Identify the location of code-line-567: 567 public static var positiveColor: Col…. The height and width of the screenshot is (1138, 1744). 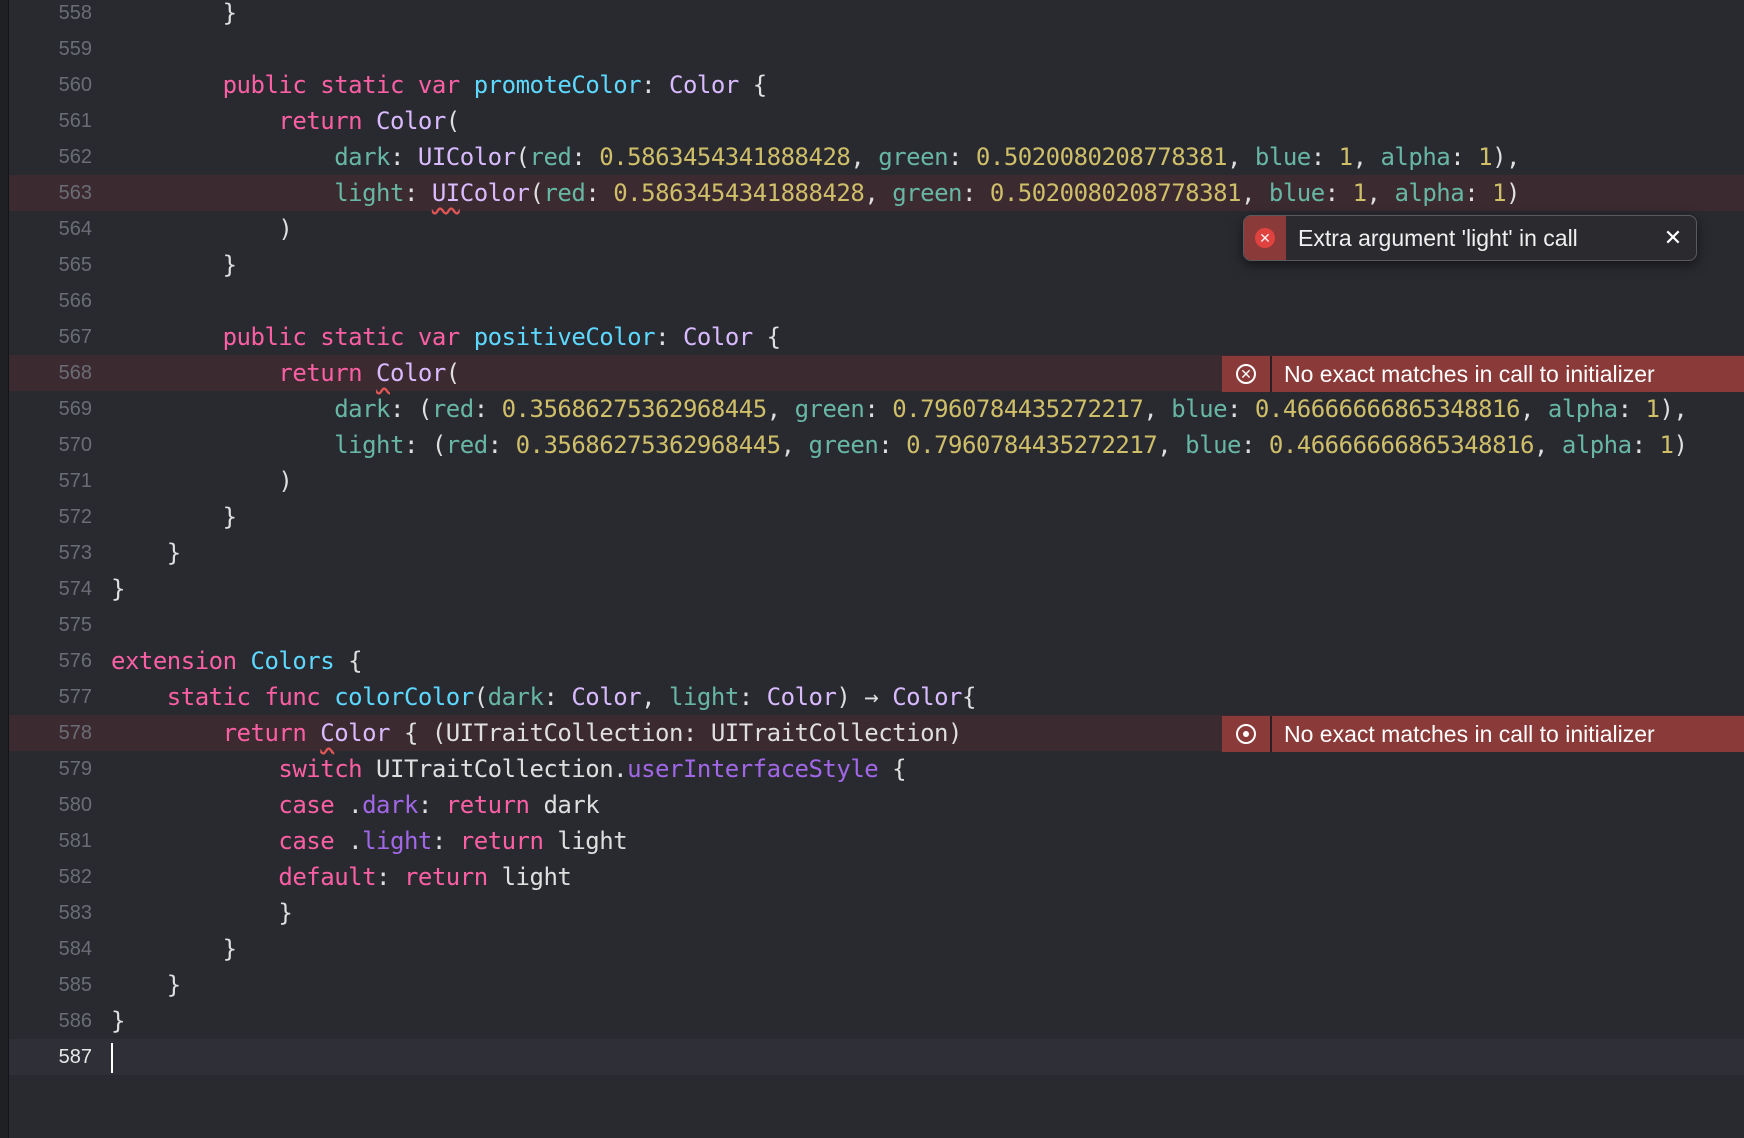
(876, 337).